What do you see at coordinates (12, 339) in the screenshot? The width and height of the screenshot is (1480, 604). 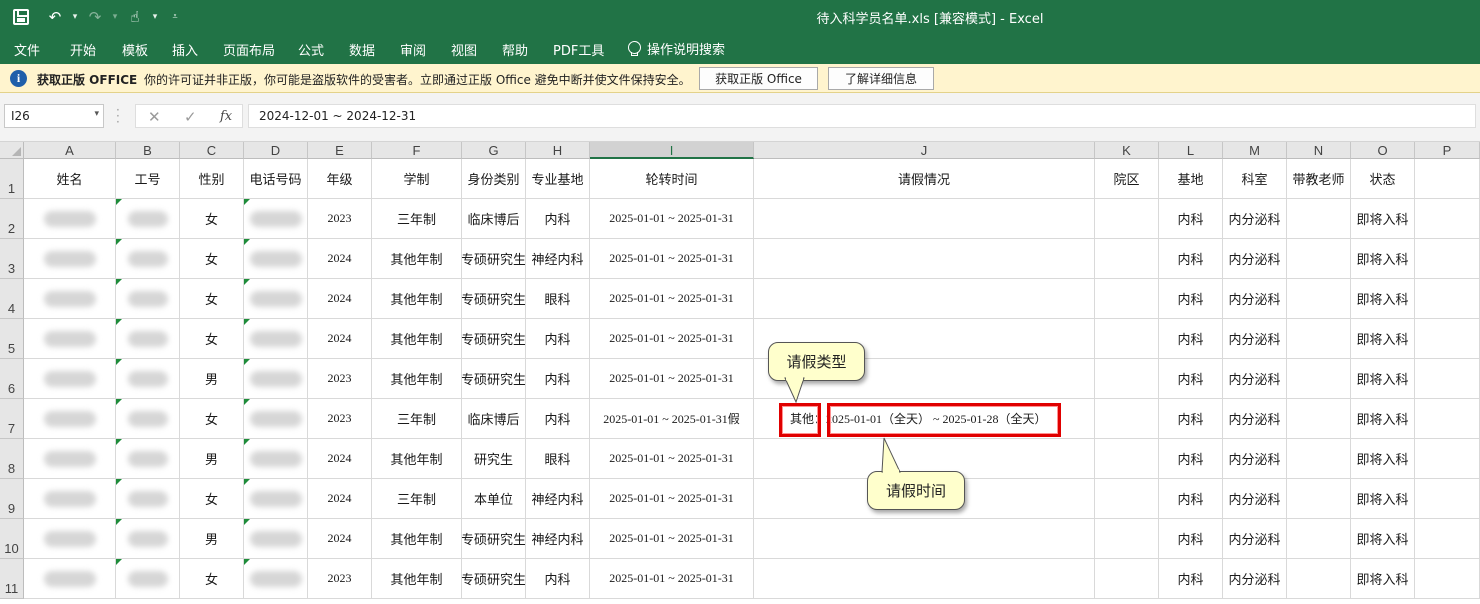 I see `row-header-5: 5` at bounding box center [12, 339].